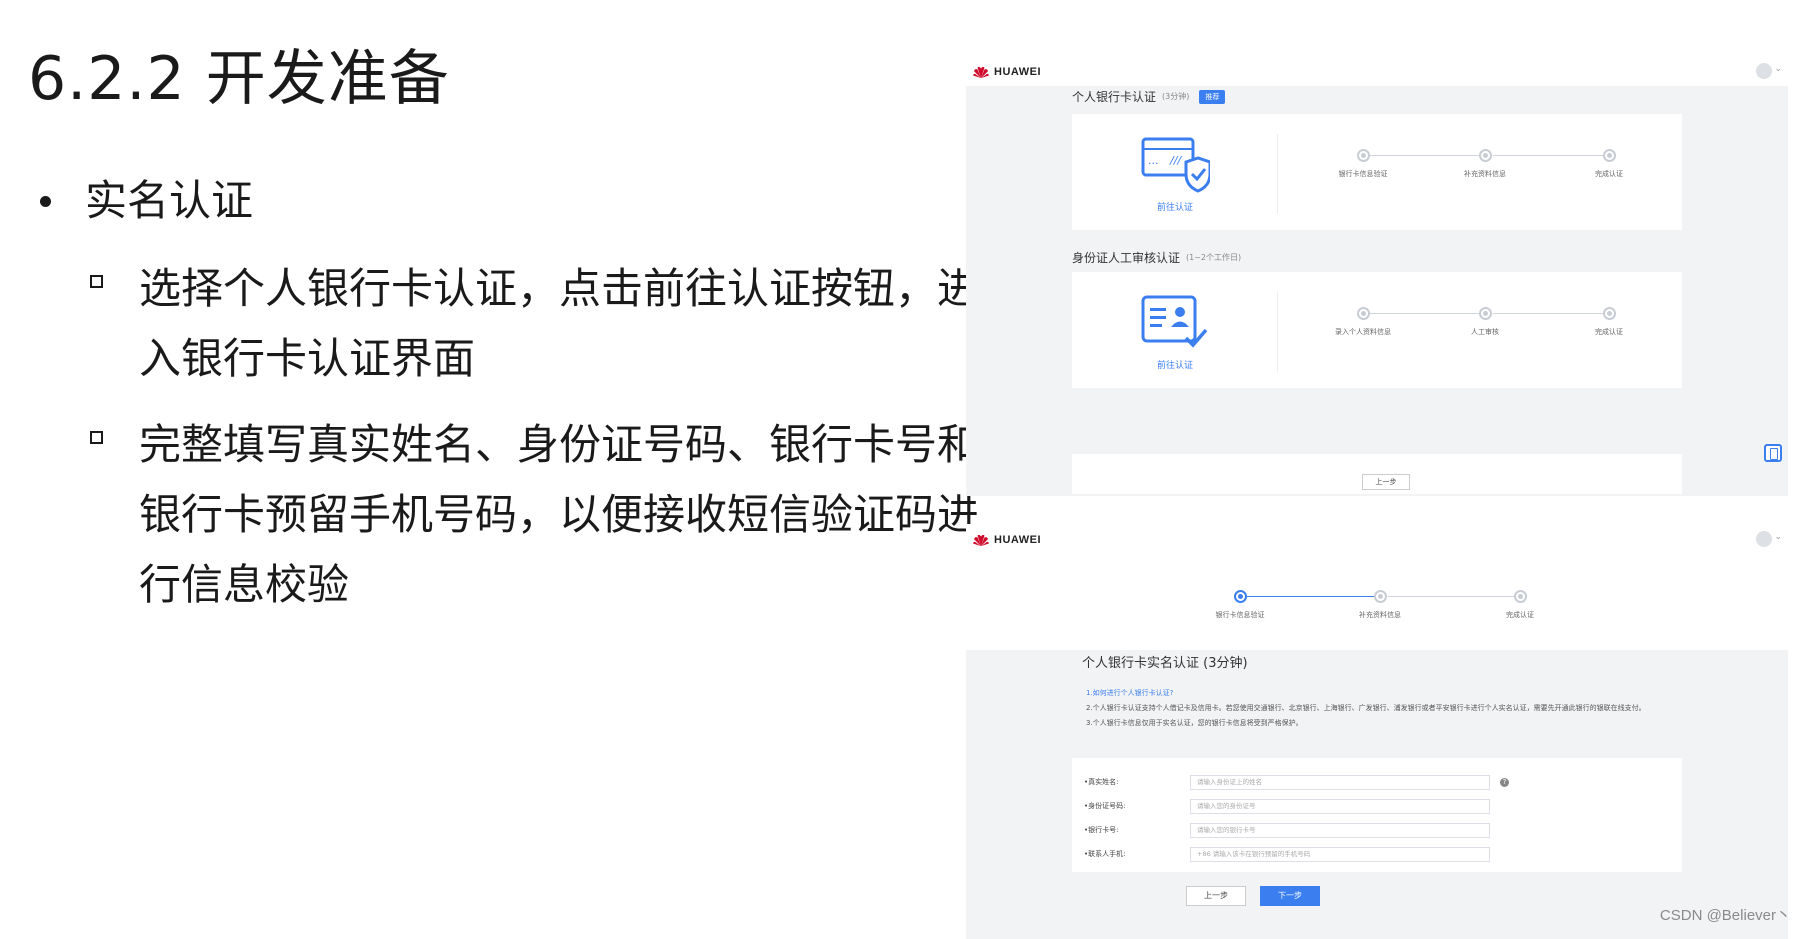 This screenshot has height=939, width=1809. Describe the element at coordinates (169, 200) in the screenshot. I see `main-bullet-text: 实名认证` at that location.